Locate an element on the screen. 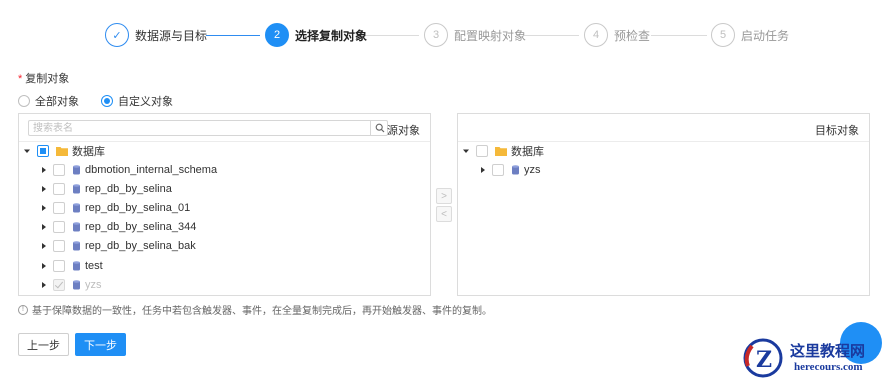 Image resolution: width=889 pixels, height=380 pixels. step-4: 4 预检查 is located at coordinates (617, 35).